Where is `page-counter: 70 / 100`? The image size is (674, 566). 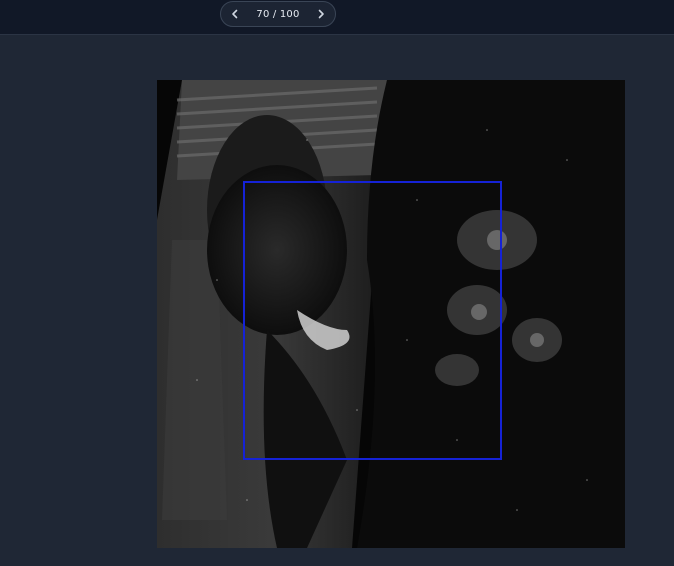
page-counter: 70 / 100 is located at coordinates (278, 14).